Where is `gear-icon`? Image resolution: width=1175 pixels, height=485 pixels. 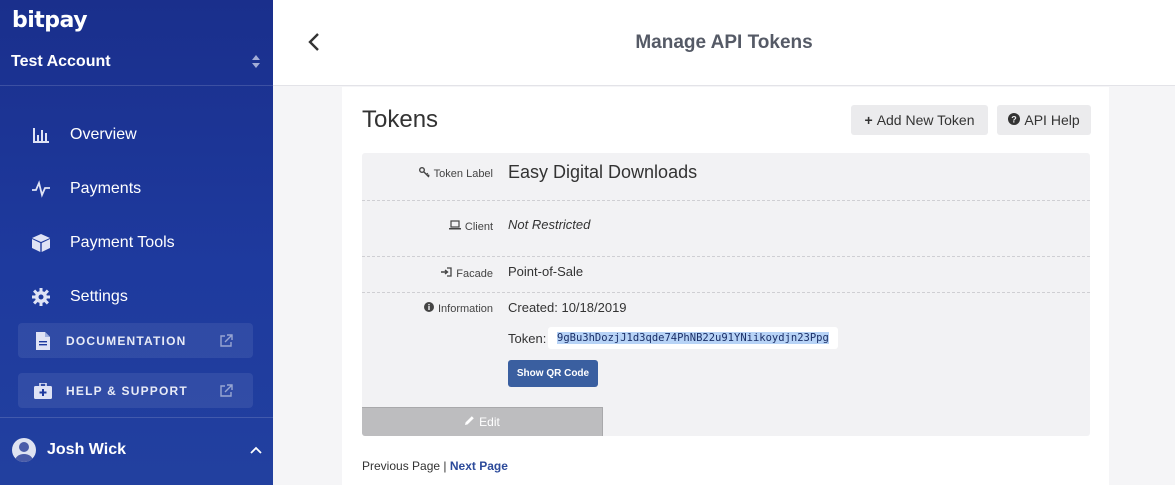 gear-icon is located at coordinates (41, 297).